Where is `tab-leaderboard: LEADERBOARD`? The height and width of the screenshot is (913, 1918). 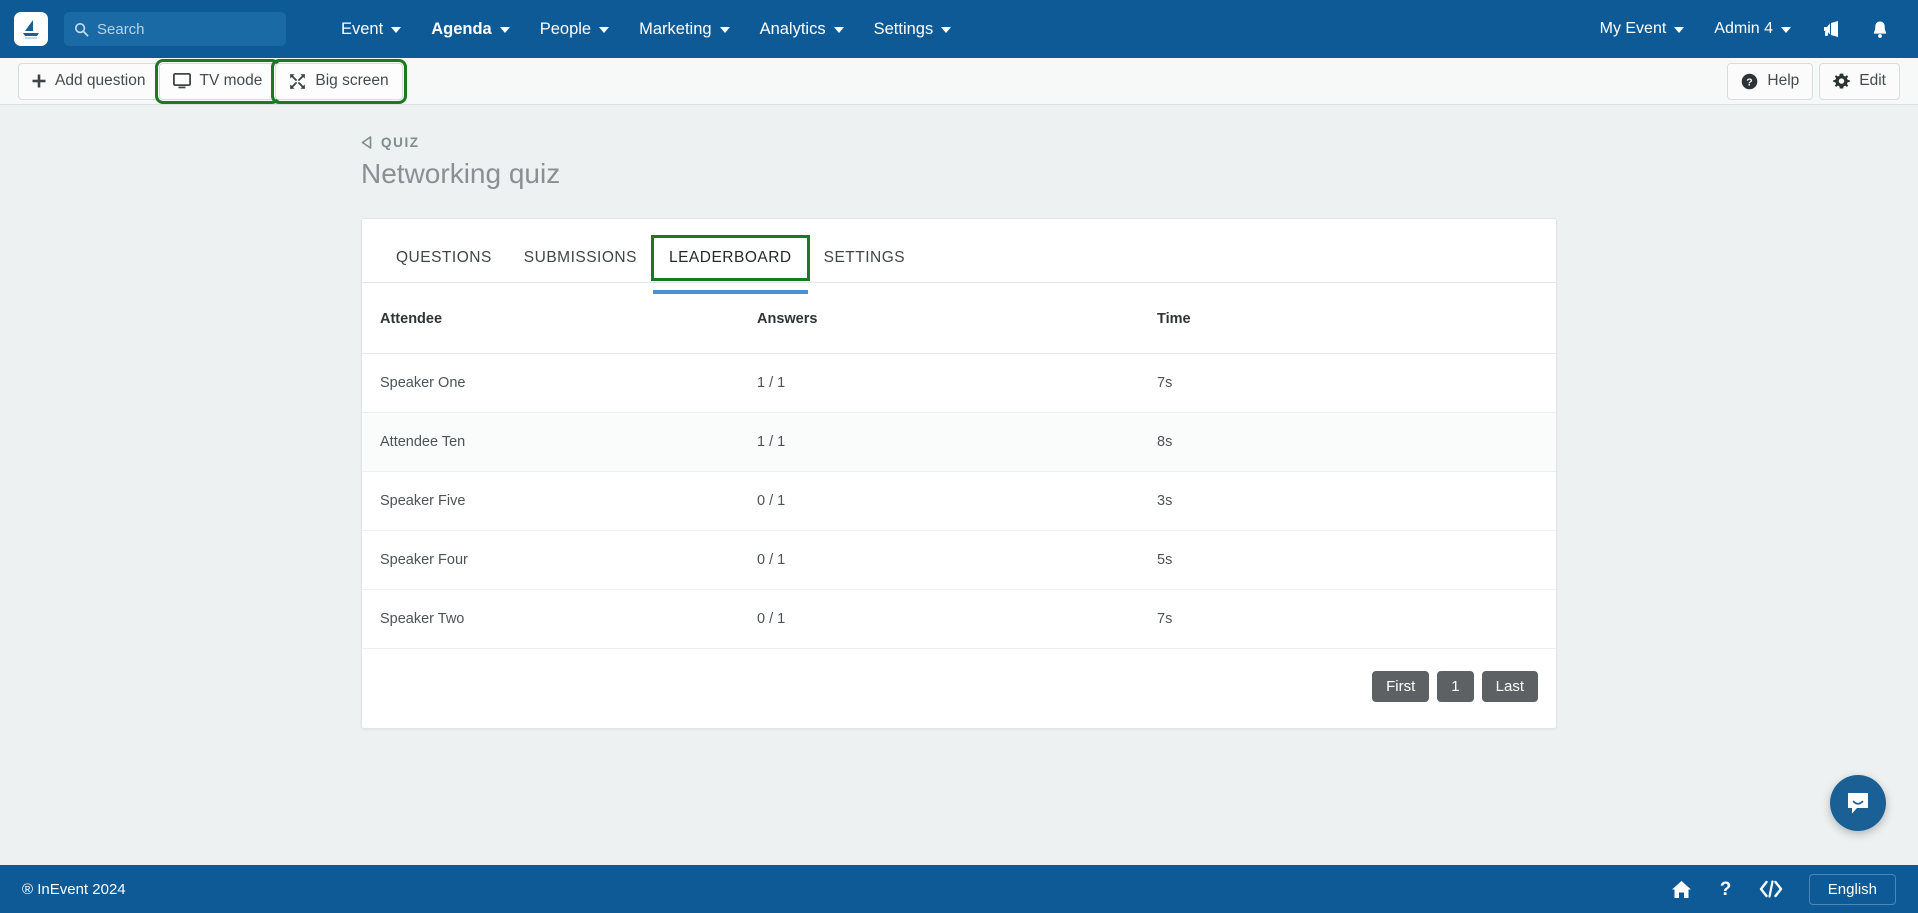
tab-leaderboard: LEADERBOARD is located at coordinates (730, 264).